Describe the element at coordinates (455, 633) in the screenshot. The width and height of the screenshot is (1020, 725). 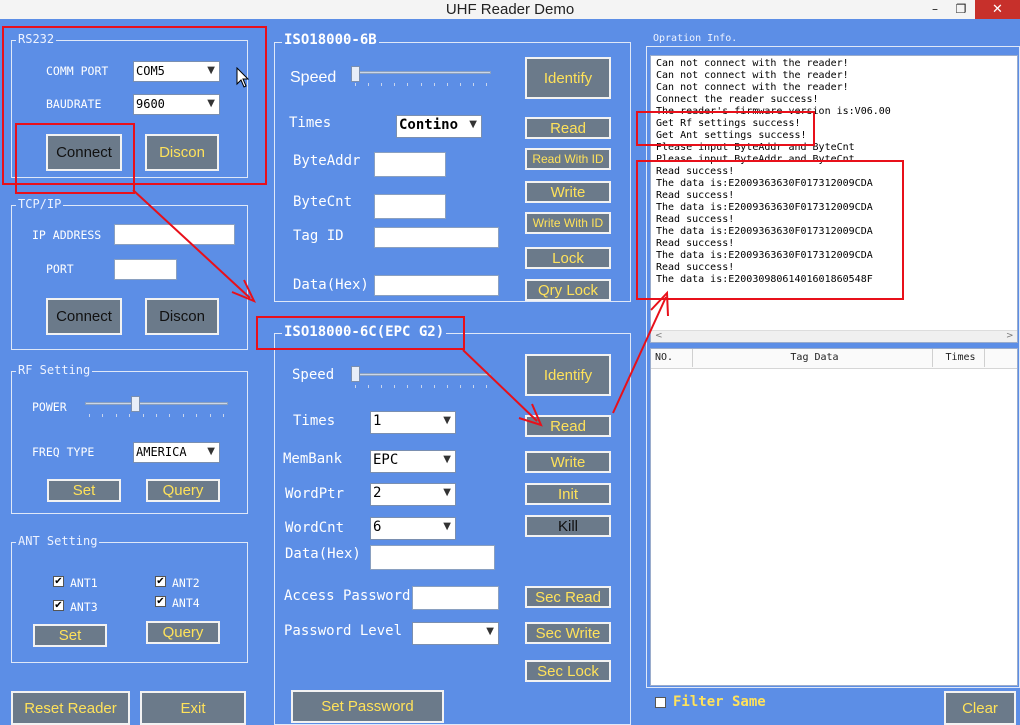
I see `password-level-select: ▼` at that location.